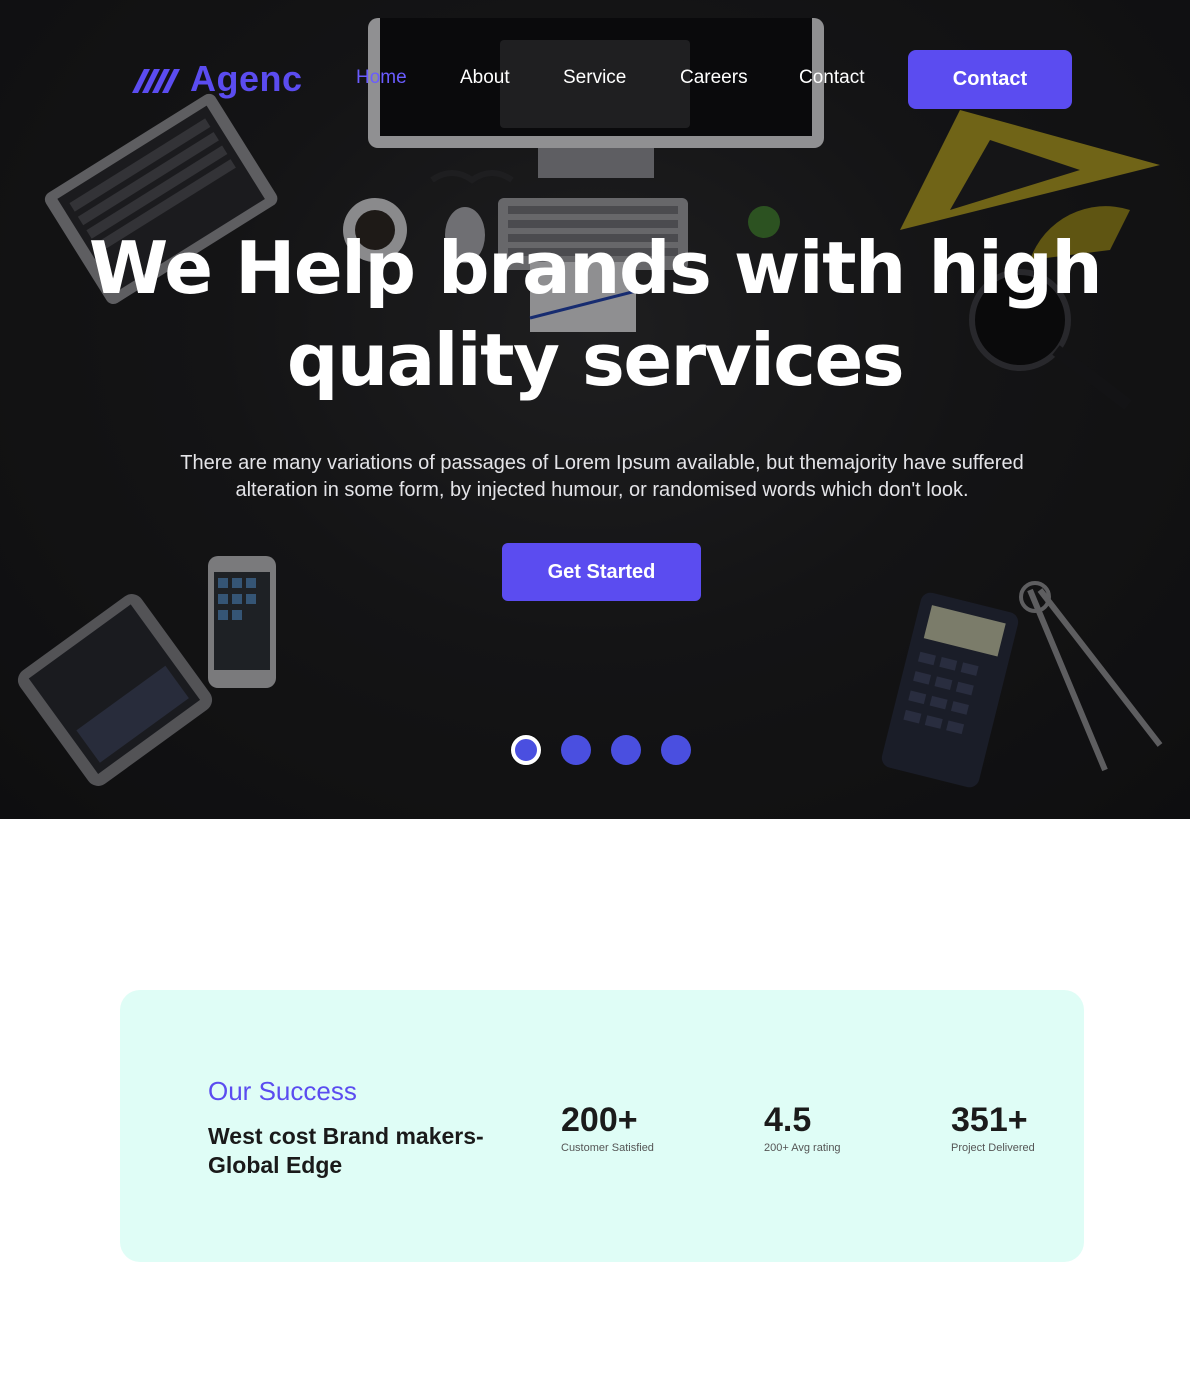  Describe the element at coordinates (831, 78) in the screenshot. I see `nav-link-contact: Contact` at that location.